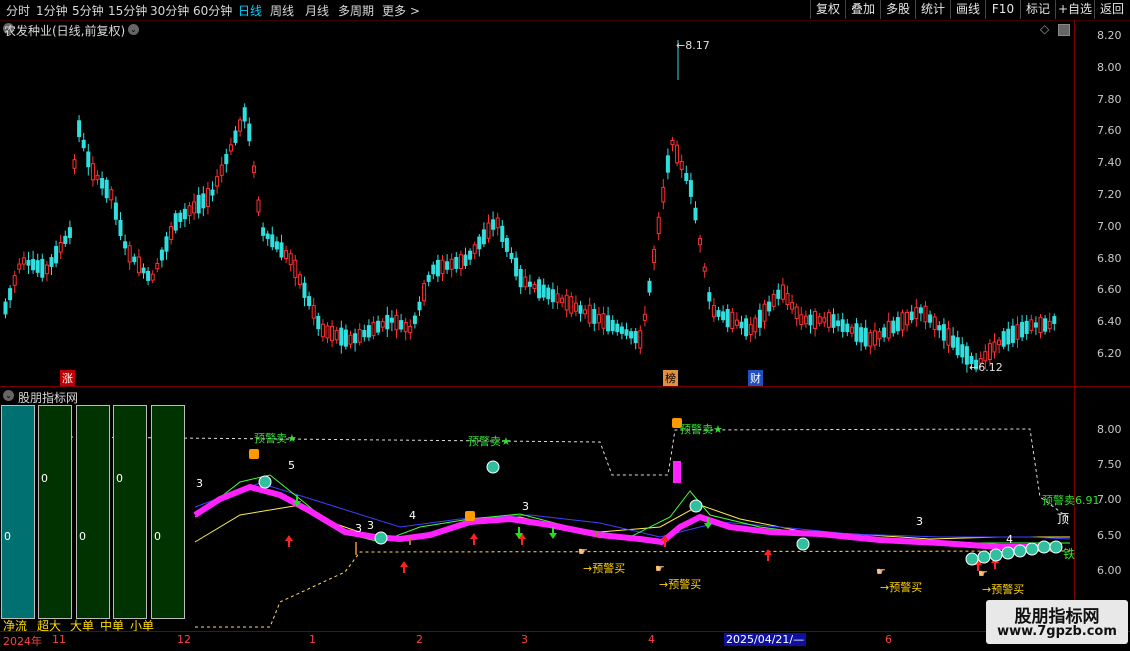 The height and width of the screenshot is (651, 1130). Describe the element at coordinates (1111, 9) in the screenshot. I see `back-button: 返回` at that location.